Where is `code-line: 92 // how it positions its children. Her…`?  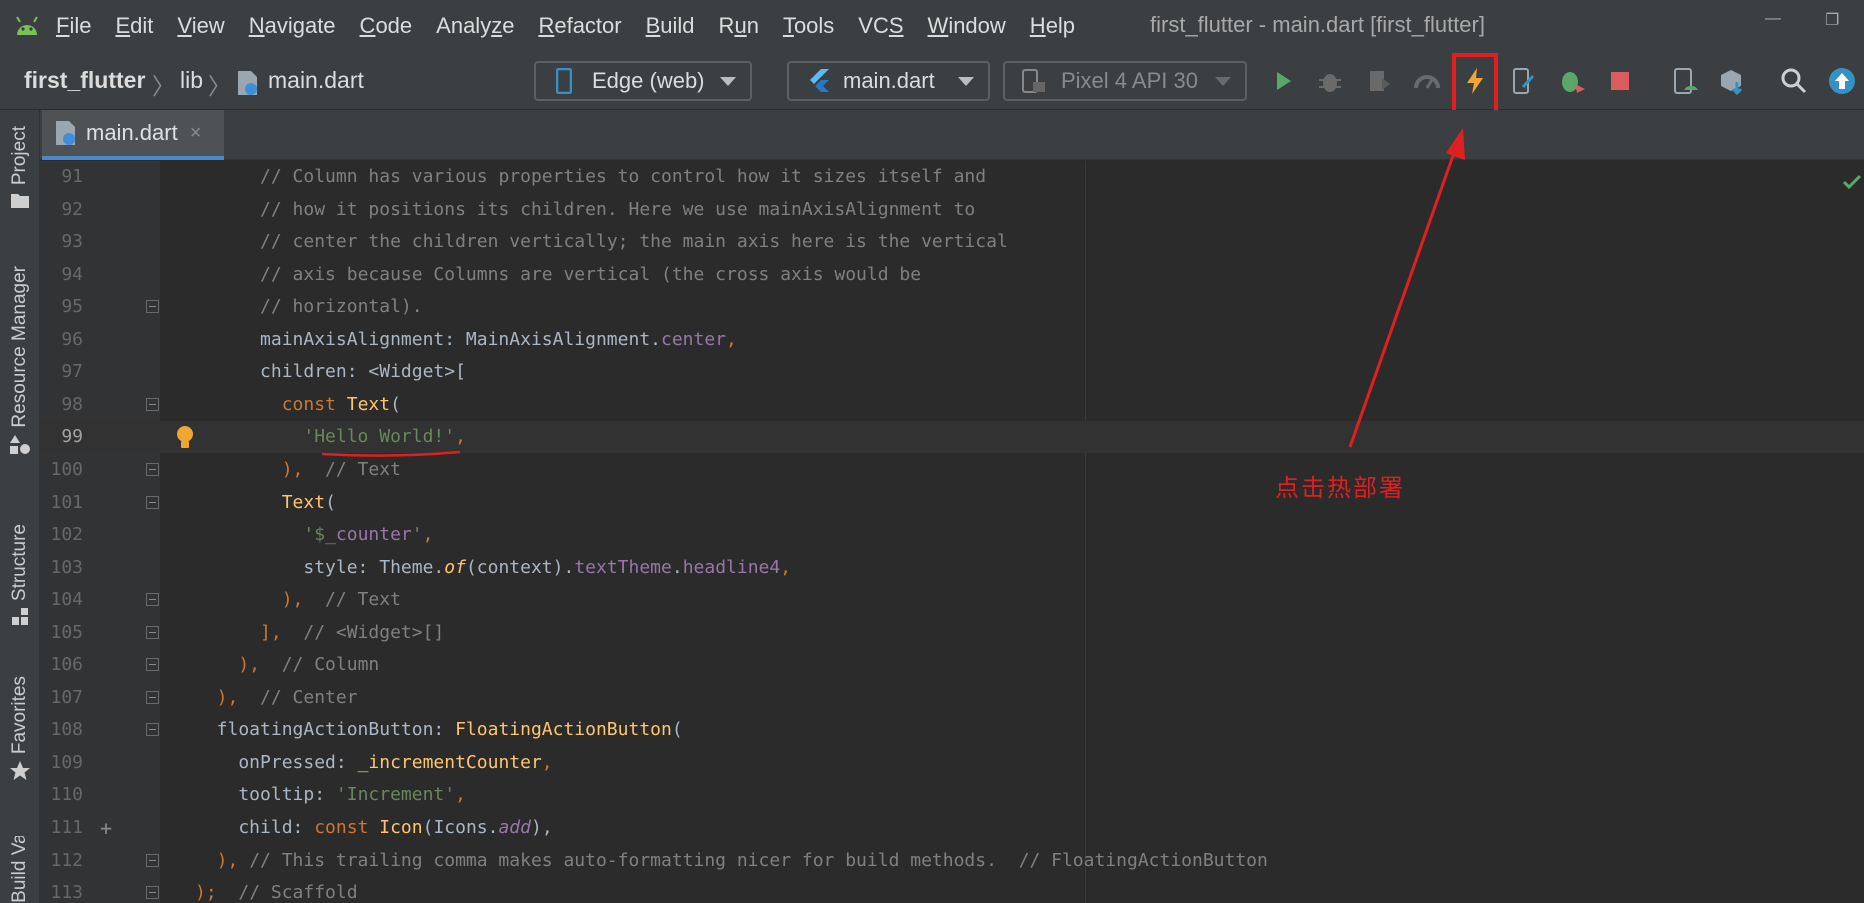 code-line: 92 // how it positions its children. Her… is located at coordinates (952, 210).